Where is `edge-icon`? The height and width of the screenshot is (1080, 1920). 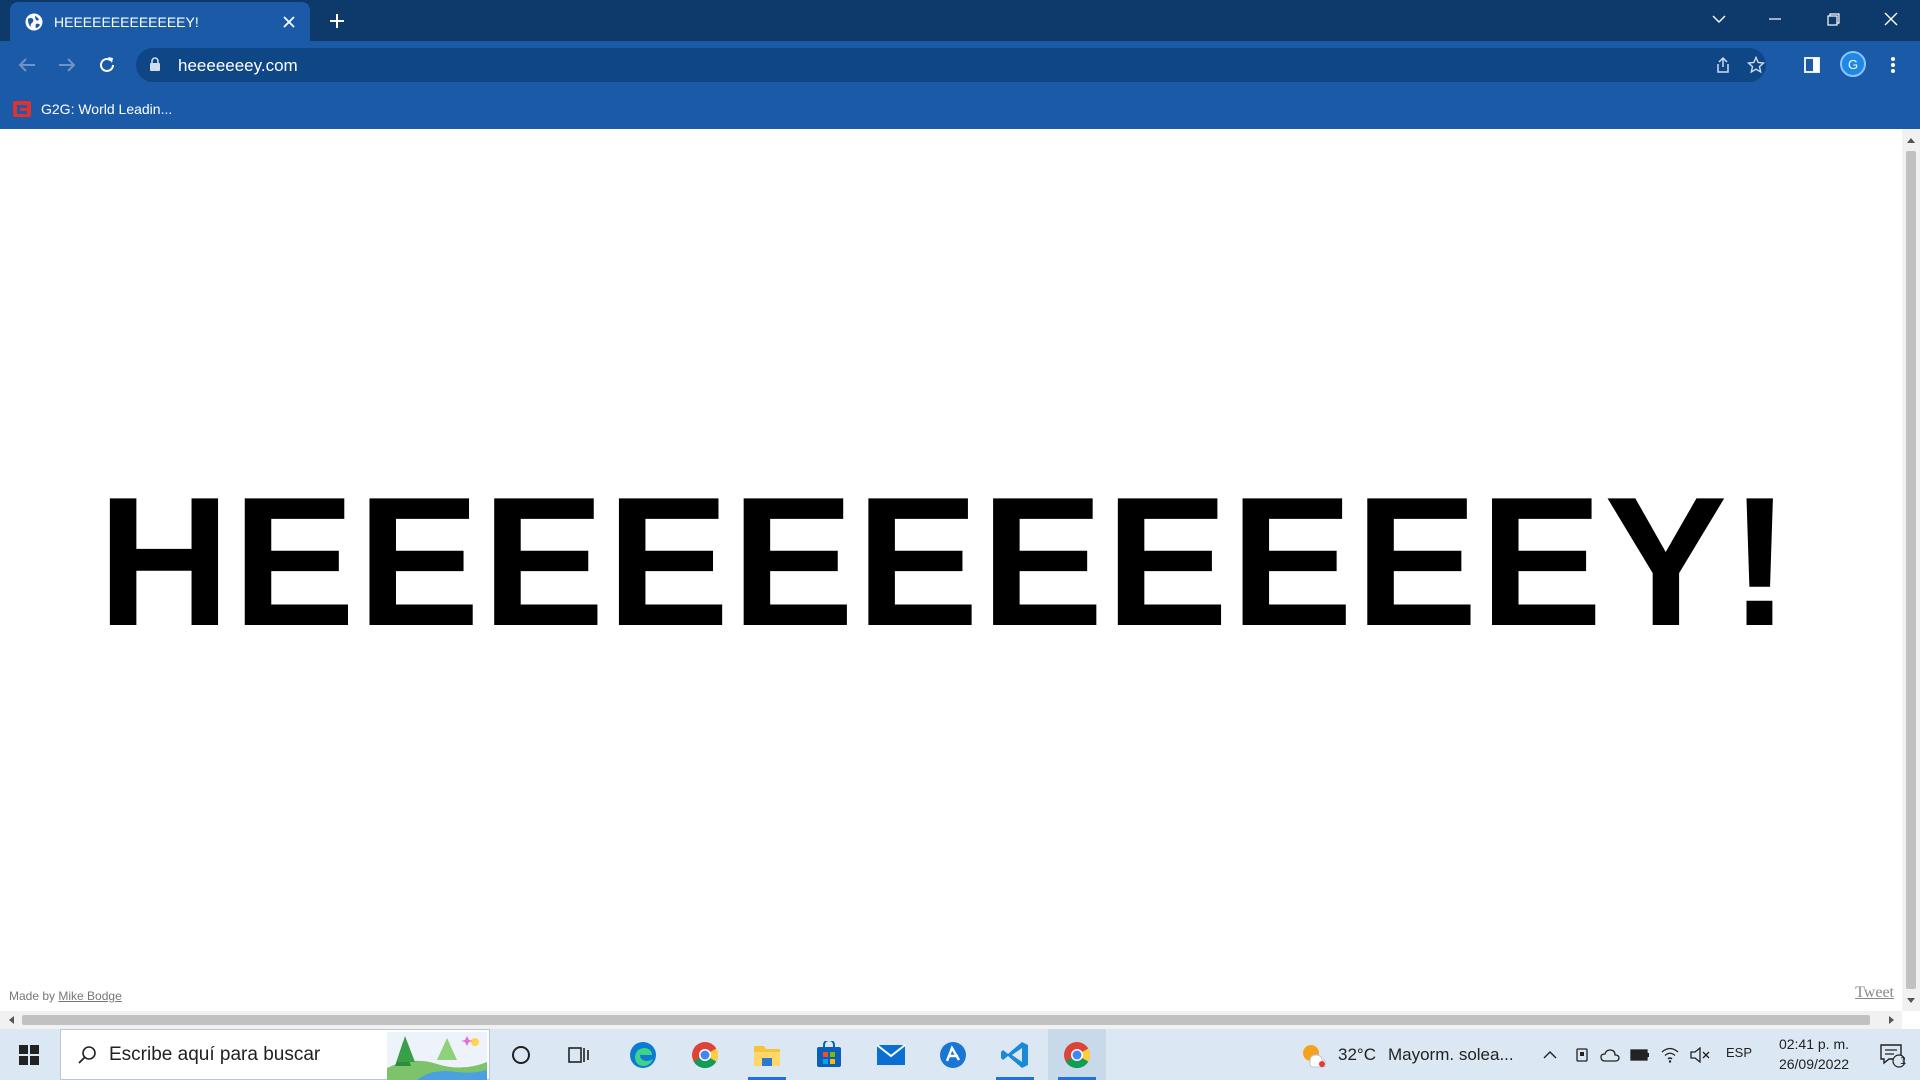
edge-icon is located at coordinates (643, 1054).